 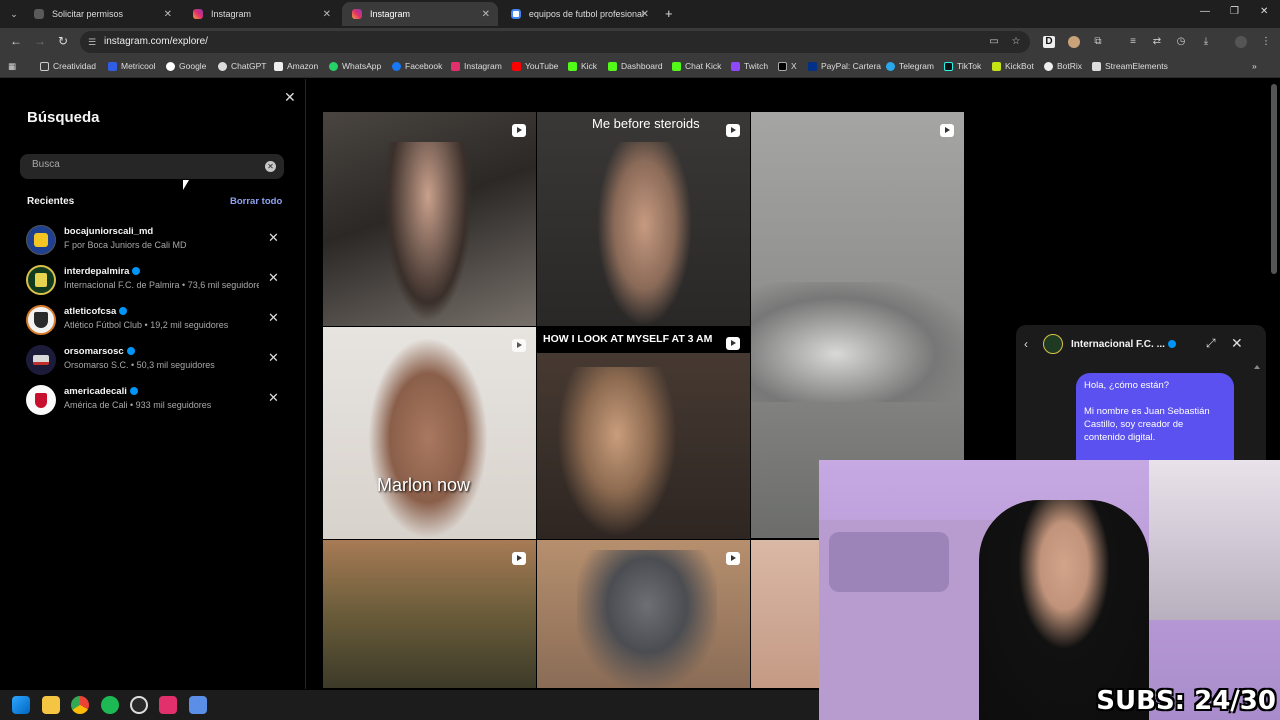 I want to click on bookmark-kickbot: KickBot, so click(x=1013, y=66).